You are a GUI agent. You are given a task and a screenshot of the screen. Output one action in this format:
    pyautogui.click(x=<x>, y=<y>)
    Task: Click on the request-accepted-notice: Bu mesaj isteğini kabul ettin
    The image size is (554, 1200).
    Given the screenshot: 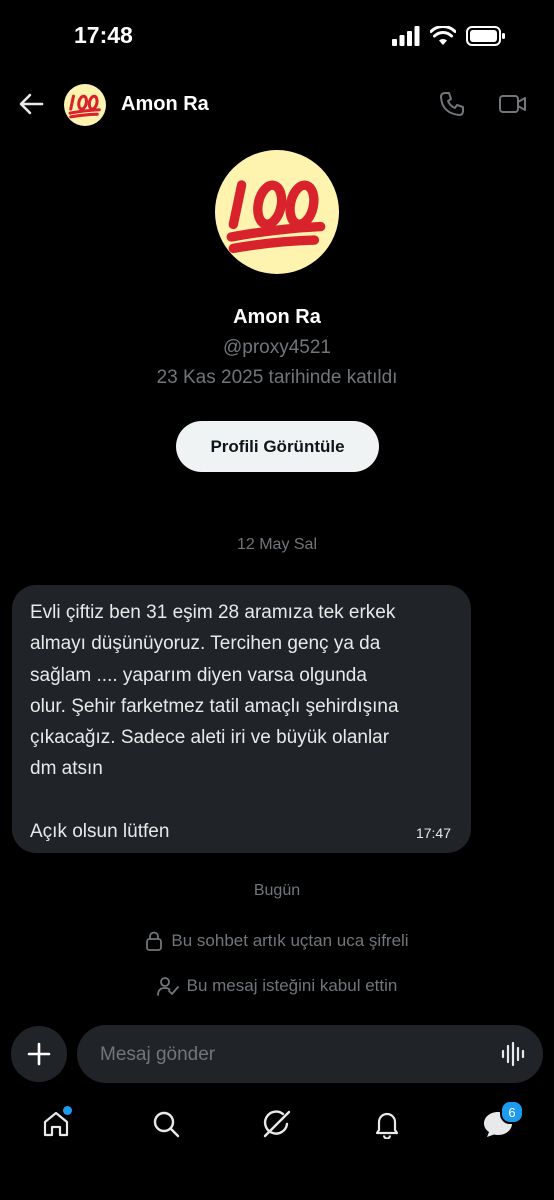 What is the action you would take?
    pyautogui.click(x=277, y=986)
    